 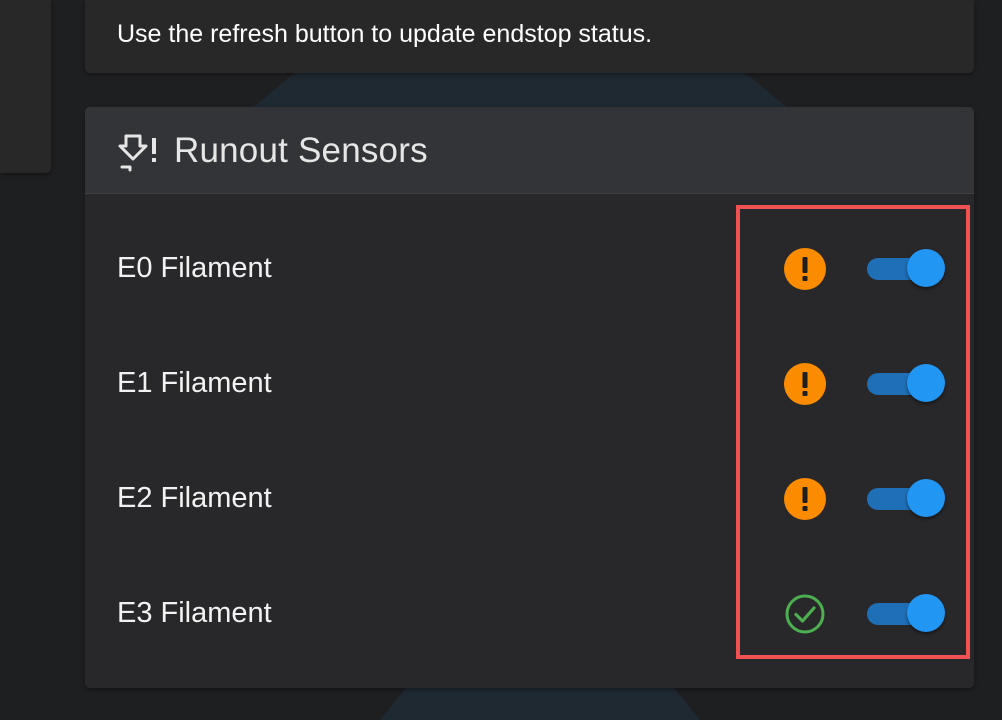 I want to click on check-circle-icon, so click(x=805, y=614).